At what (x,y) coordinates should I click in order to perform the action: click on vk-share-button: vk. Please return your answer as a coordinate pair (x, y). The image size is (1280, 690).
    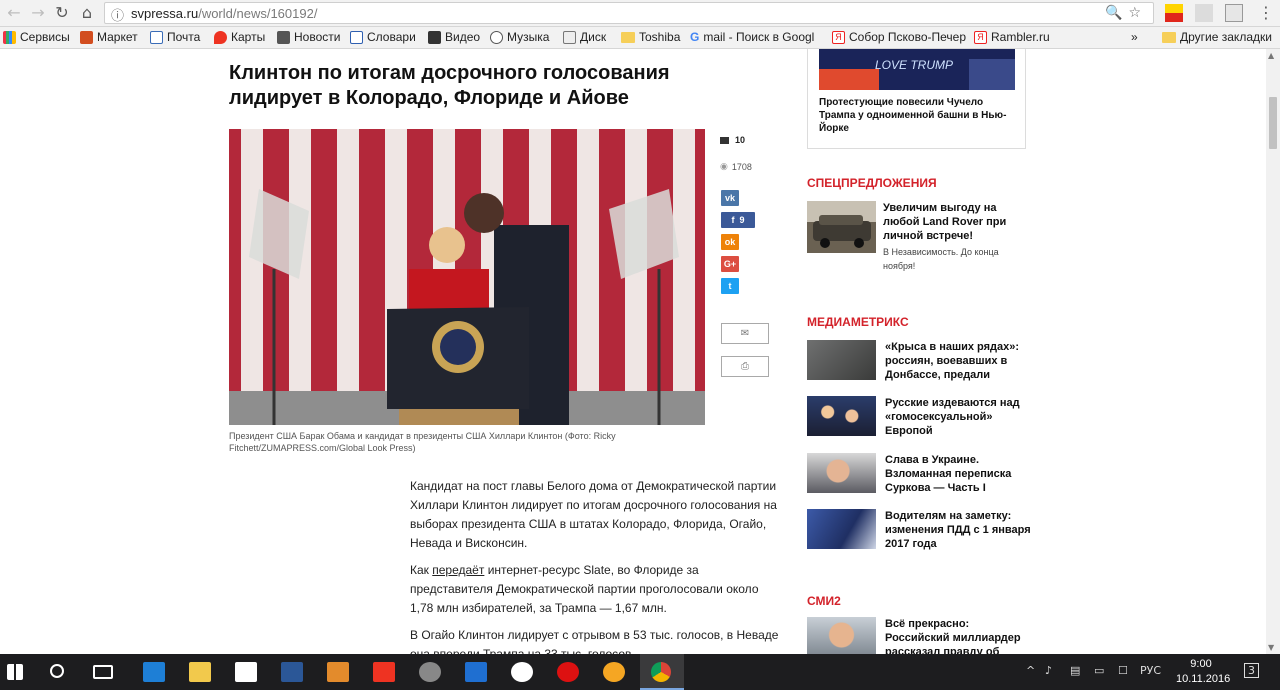
    Looking at the image, I should click on (730, 198).